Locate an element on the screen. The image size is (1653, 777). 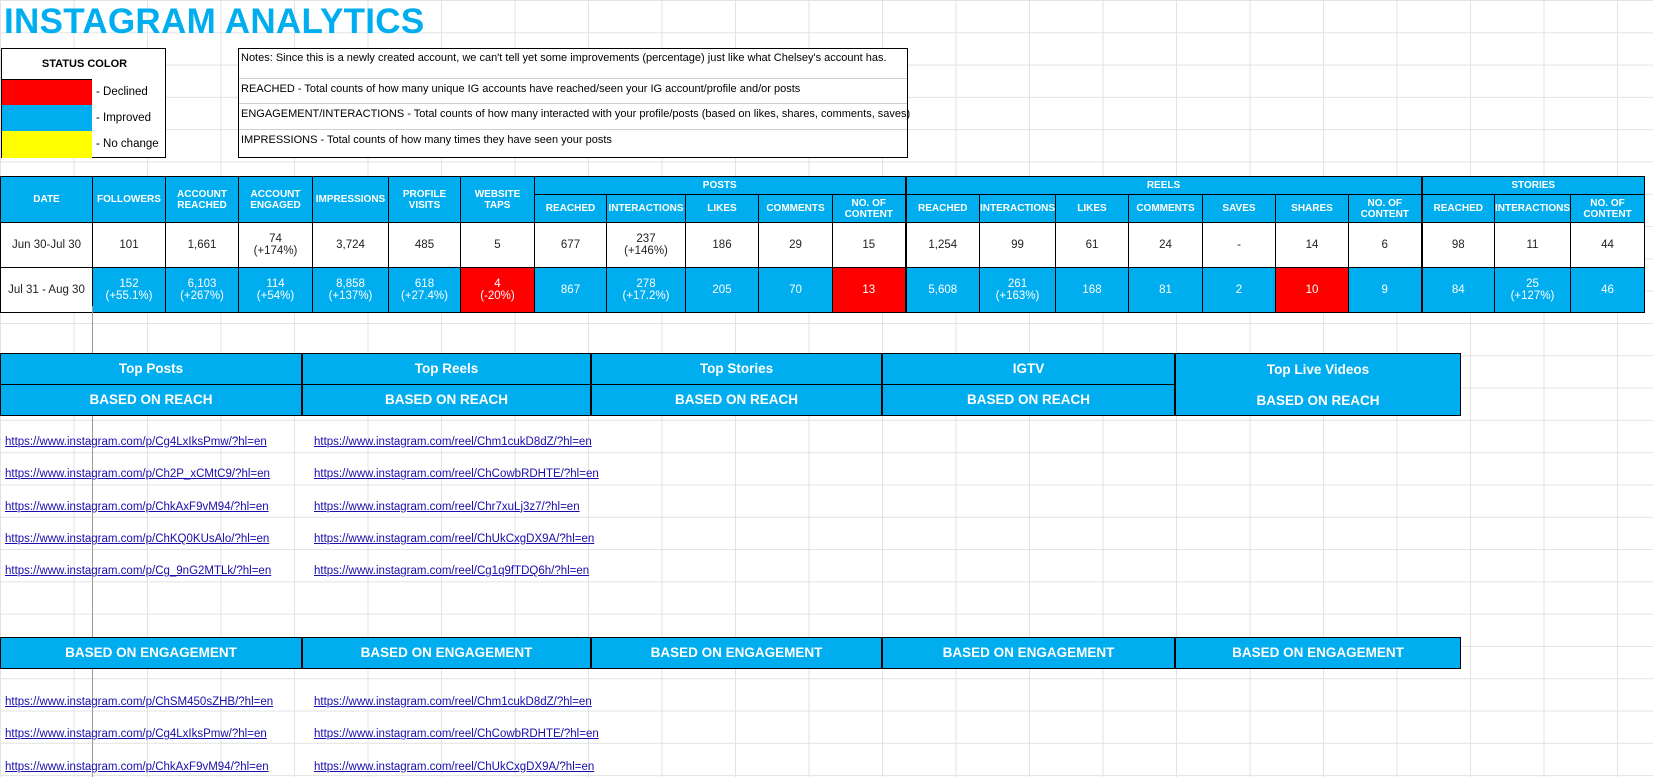
group-posts: POSTS is located at coordinates (720, 185).